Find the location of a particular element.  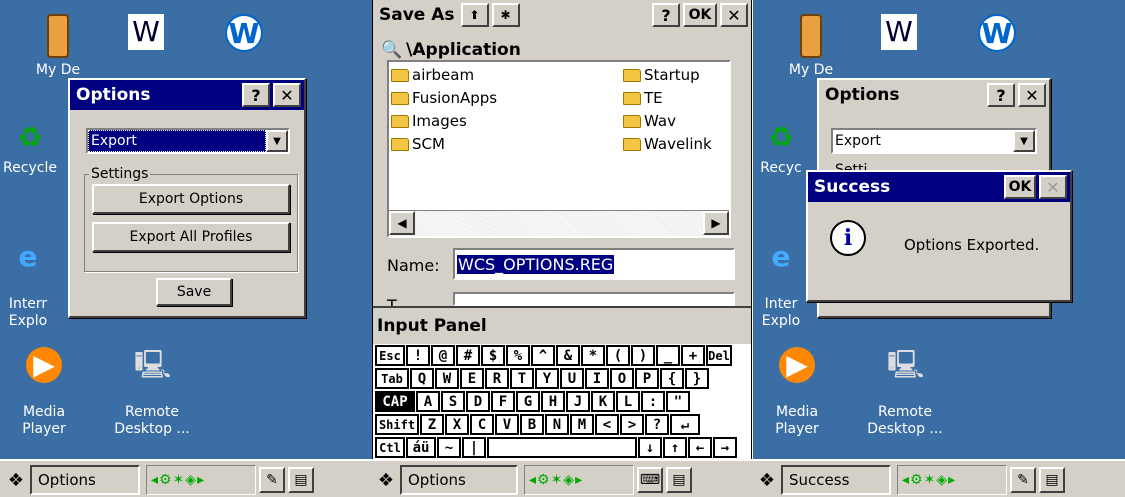

key: # is located at coordinates (468, 355).